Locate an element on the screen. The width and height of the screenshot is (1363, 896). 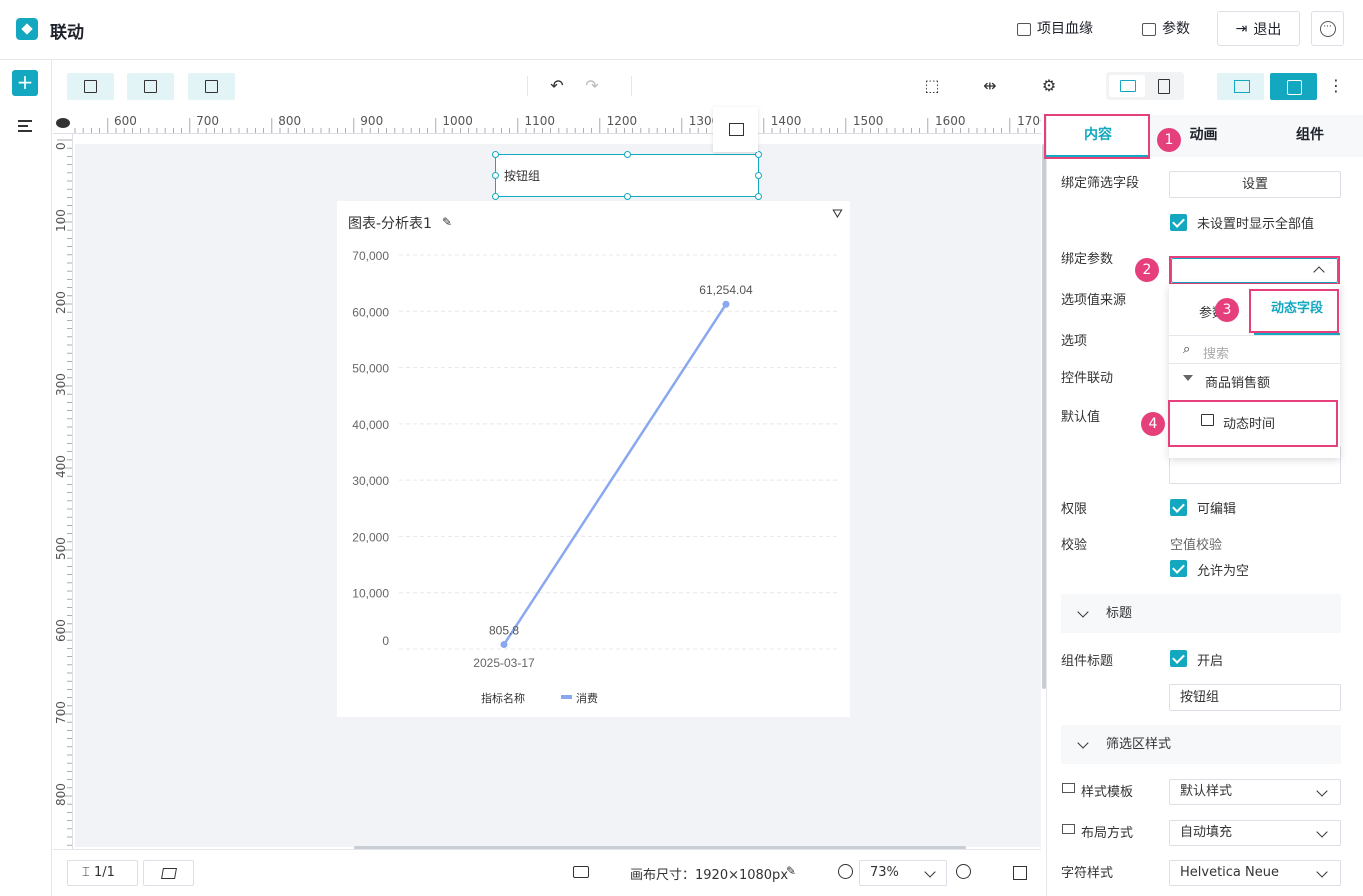
font-style-label: 字符样式 is located at coordinates (1087, 873).